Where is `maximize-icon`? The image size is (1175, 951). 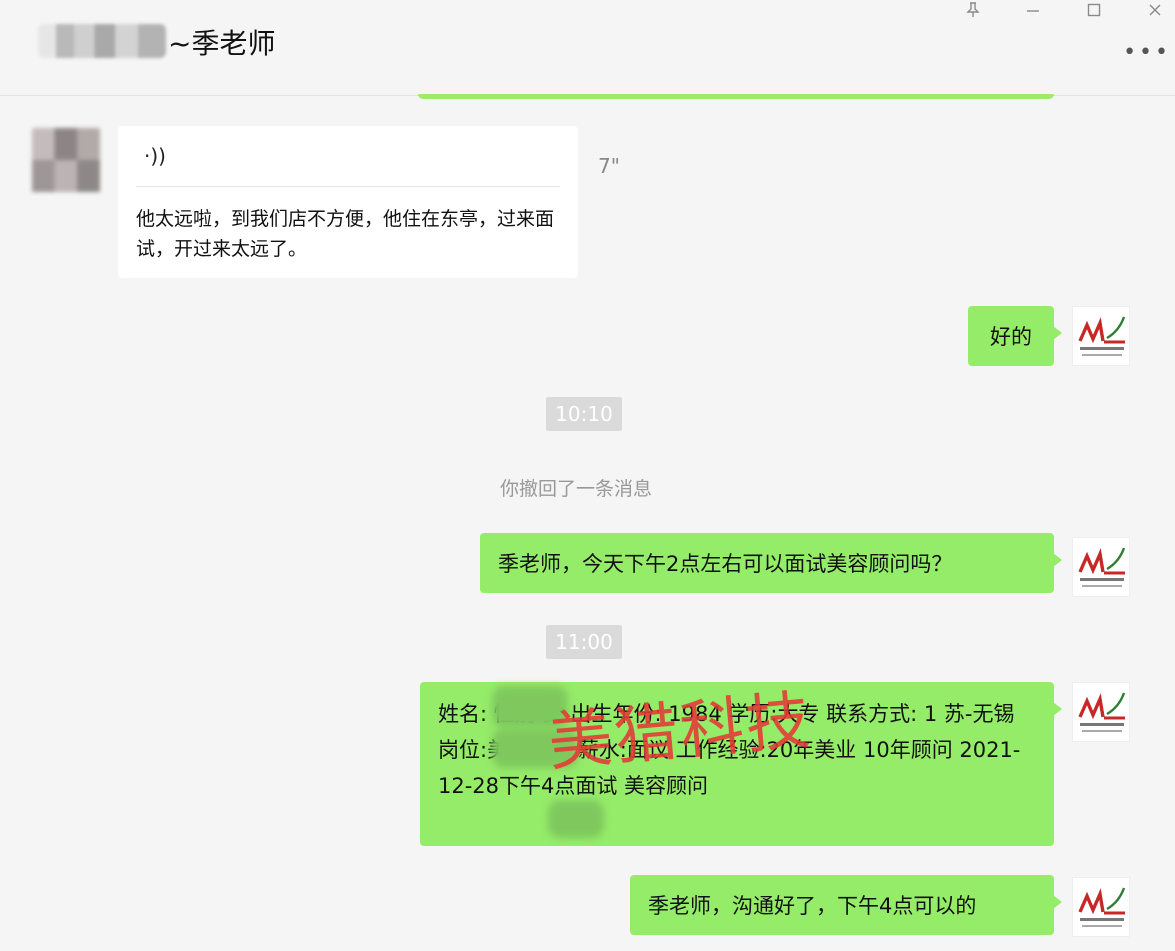
maximize-icon is located at coordinates (1094, 10).